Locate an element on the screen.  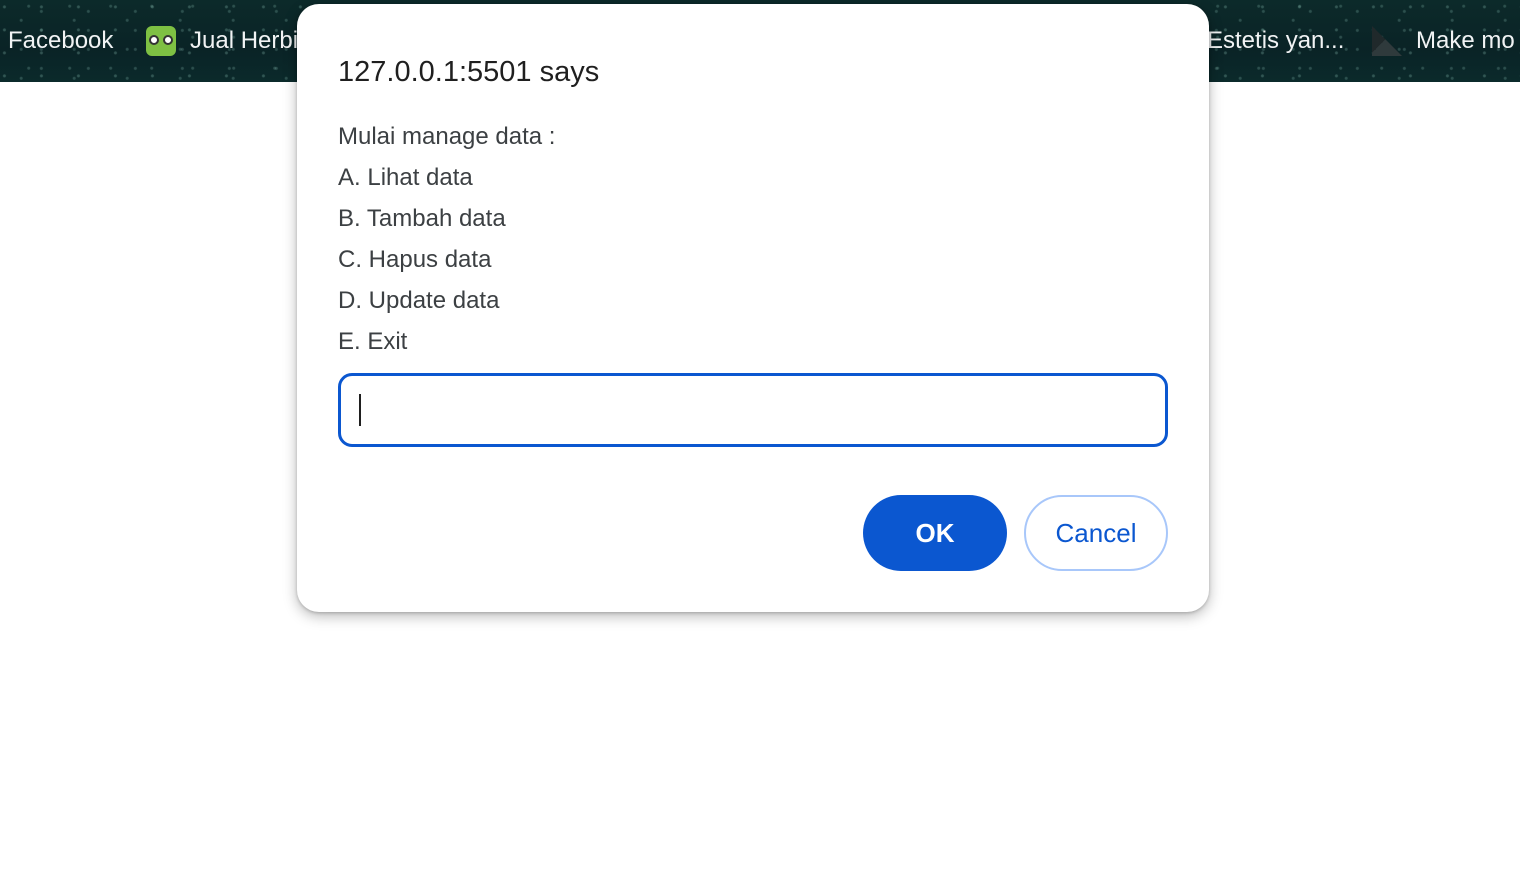
bookmark-facebook: Facebook is located at coordinates (60, 41).